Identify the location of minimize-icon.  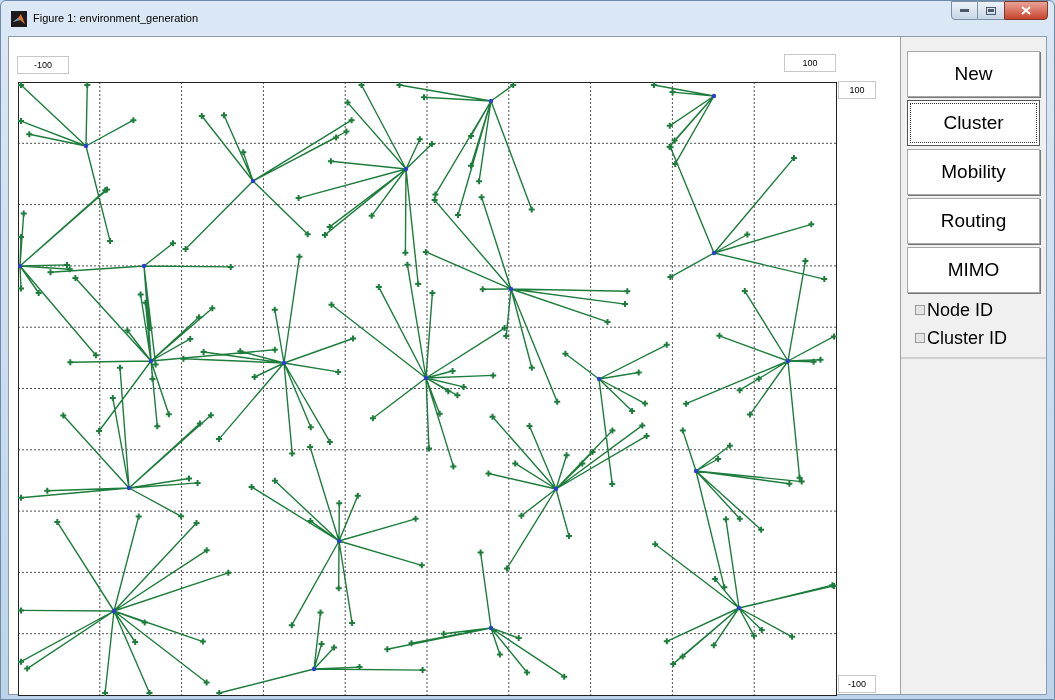
(964, 10).